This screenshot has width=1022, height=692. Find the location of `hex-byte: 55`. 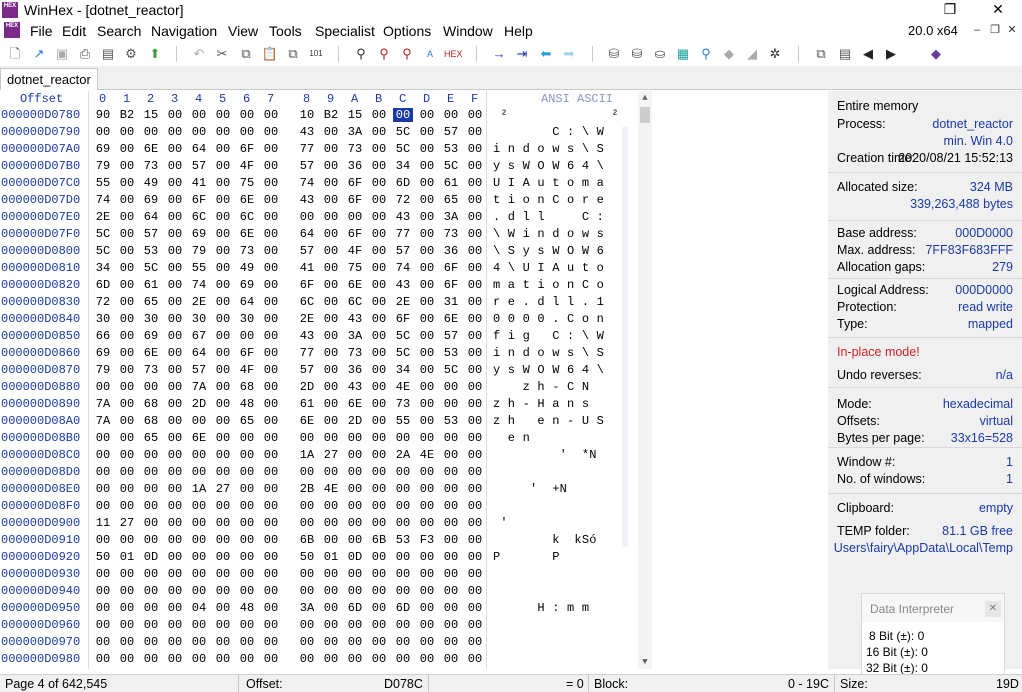

hex-byte: 55 is located at coordinates (199, 268).